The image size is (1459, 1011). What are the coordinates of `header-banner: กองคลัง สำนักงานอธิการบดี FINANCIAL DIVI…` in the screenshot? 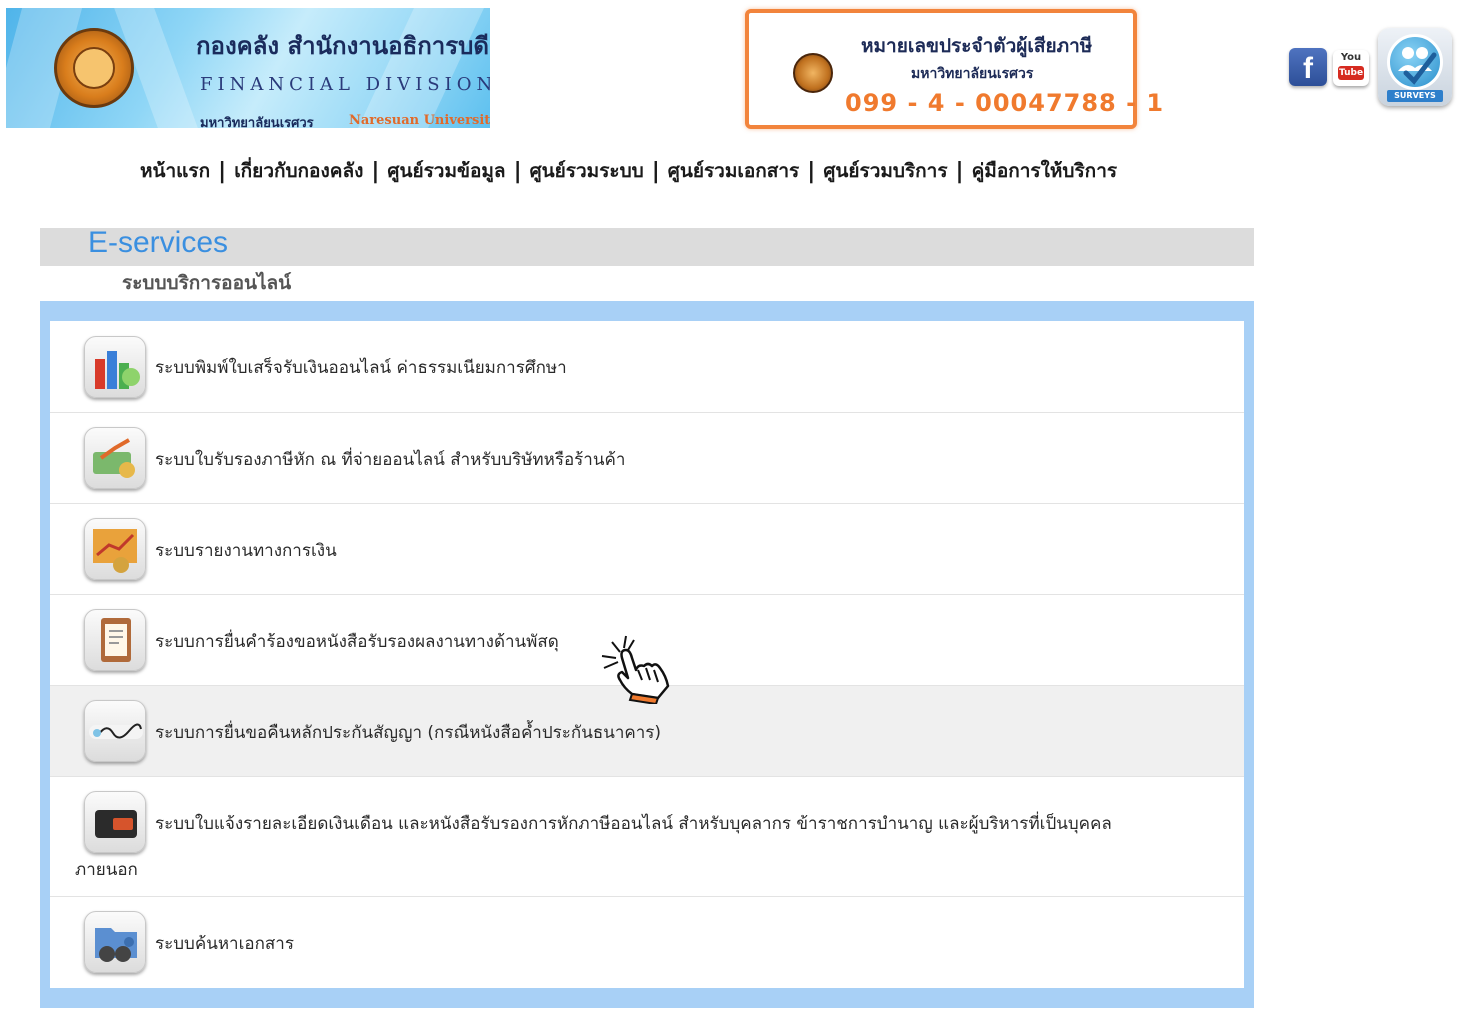 It's located at (248, 68).